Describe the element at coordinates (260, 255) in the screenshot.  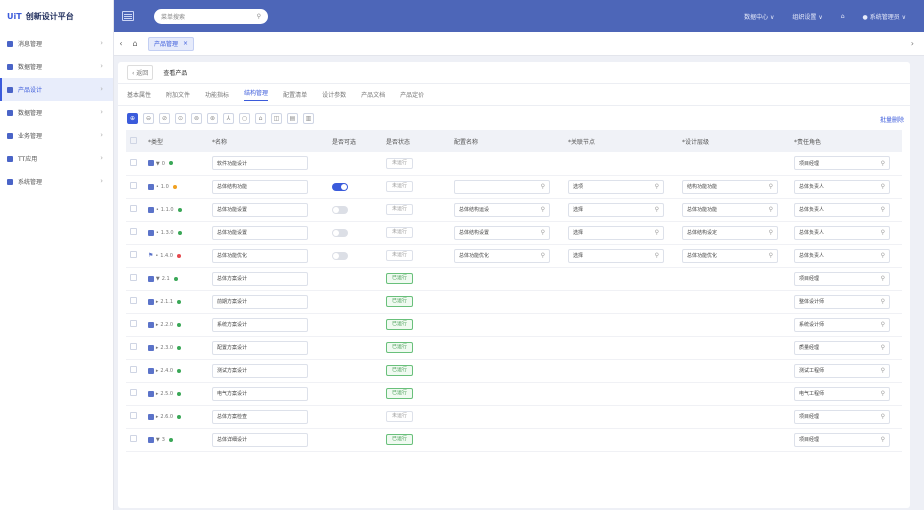
I see `name-input: 总体功能优化` at that location.